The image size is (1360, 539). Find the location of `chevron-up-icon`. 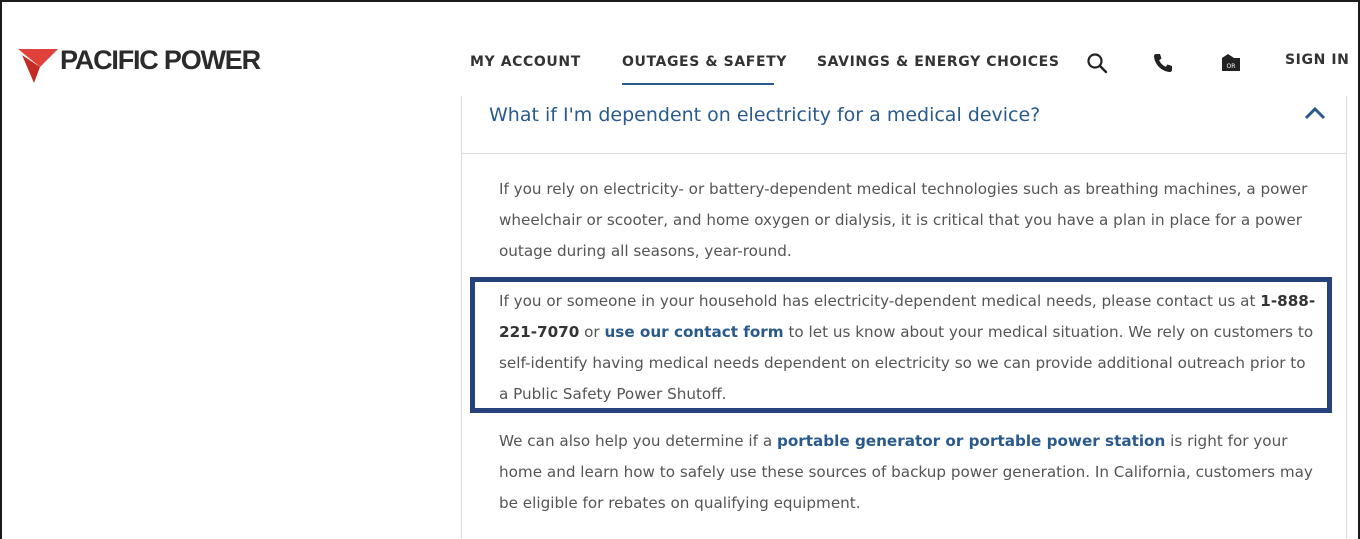

chevron-up-icon is located at coordinates (1315, 113).